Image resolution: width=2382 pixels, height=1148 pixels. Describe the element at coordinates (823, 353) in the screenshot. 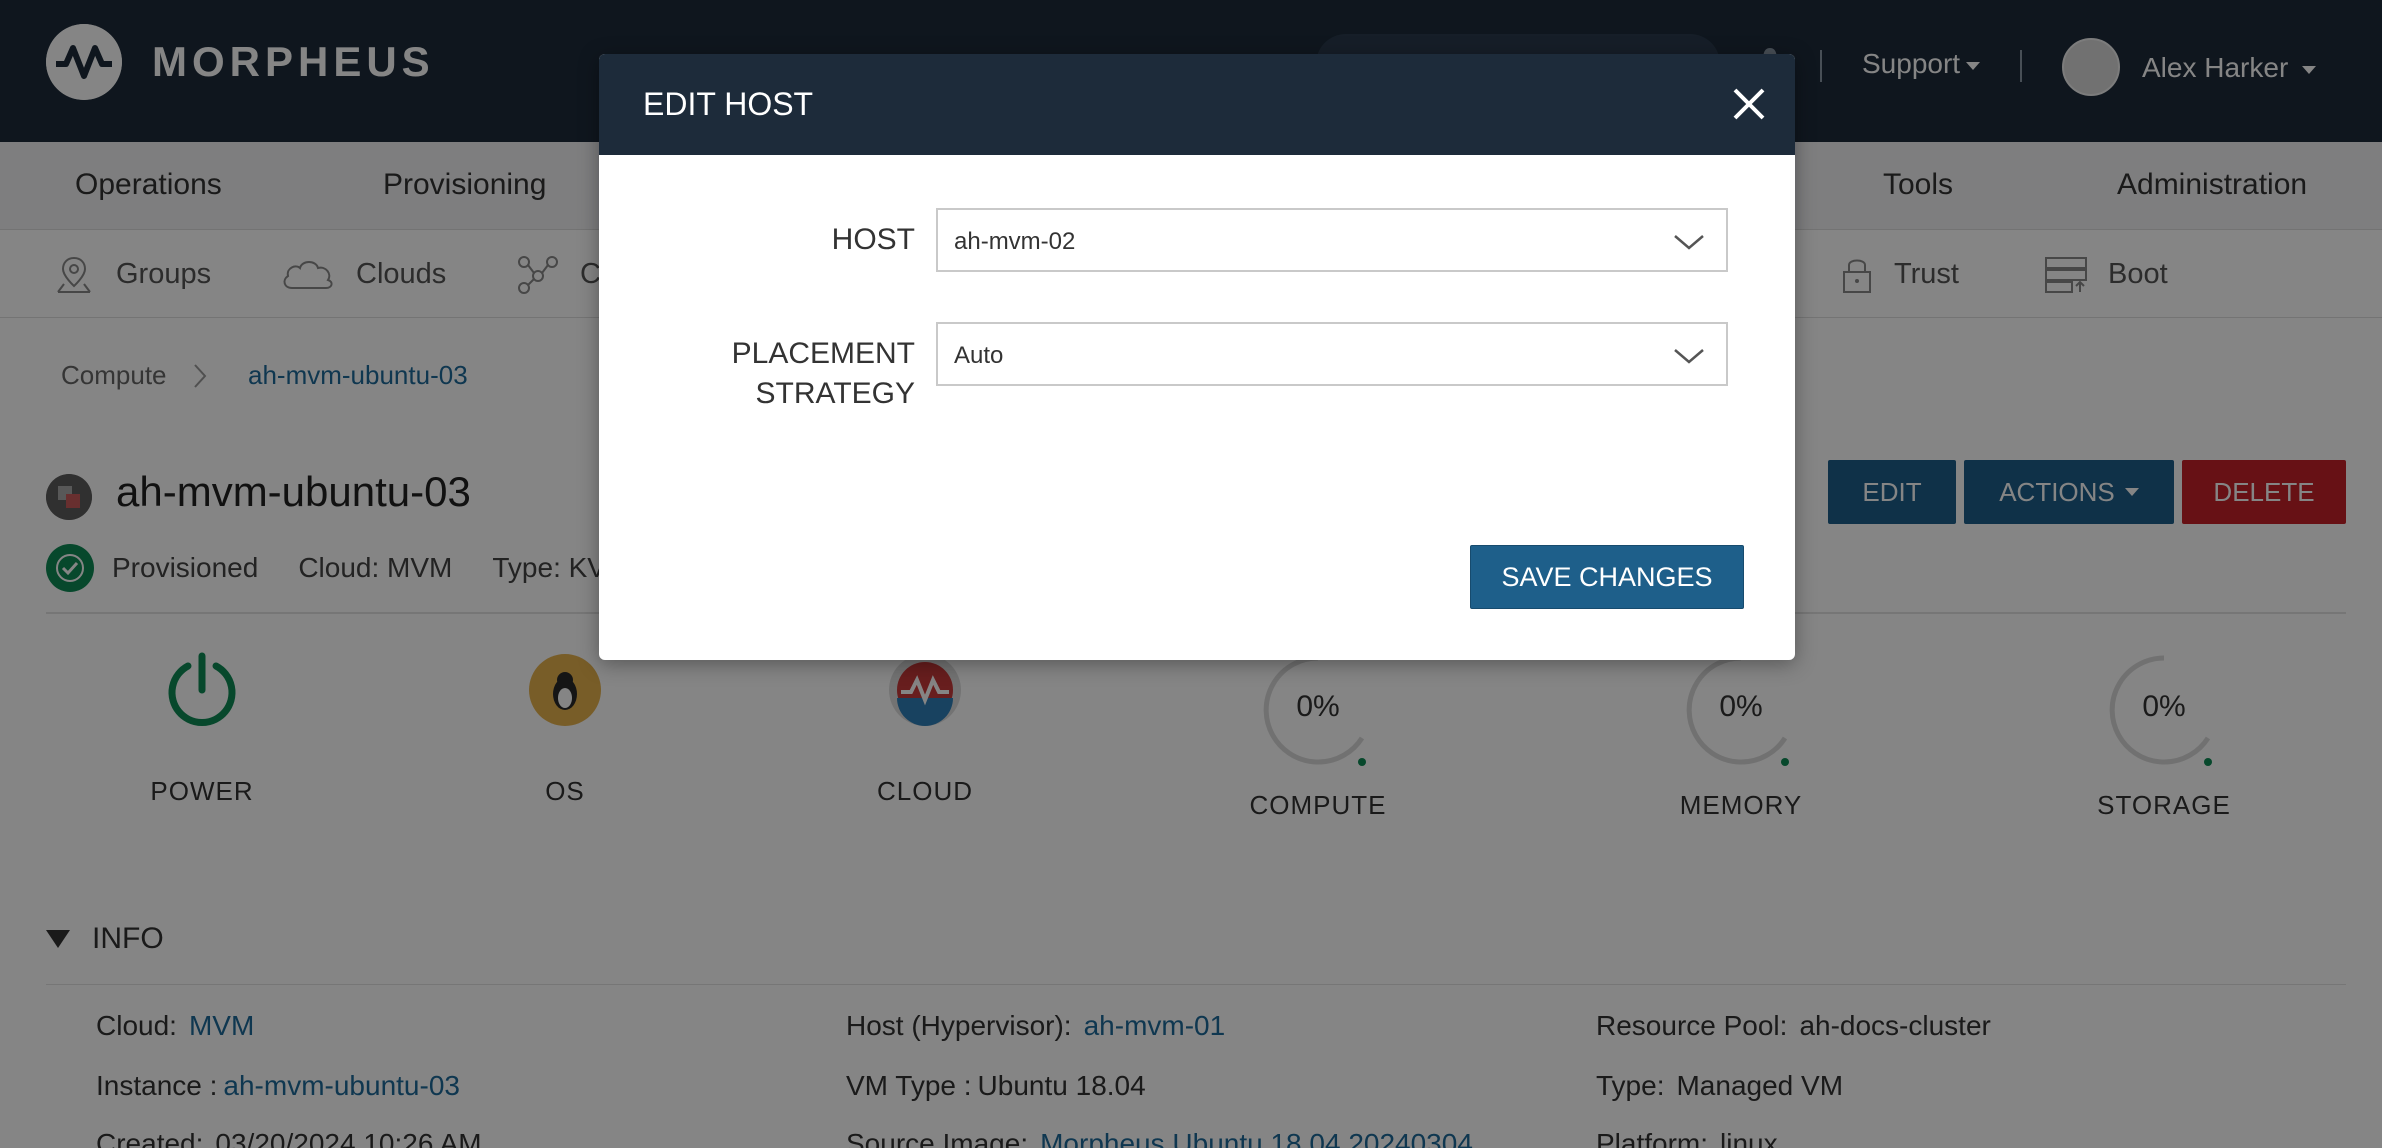

I see `placement-label-line1: PLACEMENT` at that location.